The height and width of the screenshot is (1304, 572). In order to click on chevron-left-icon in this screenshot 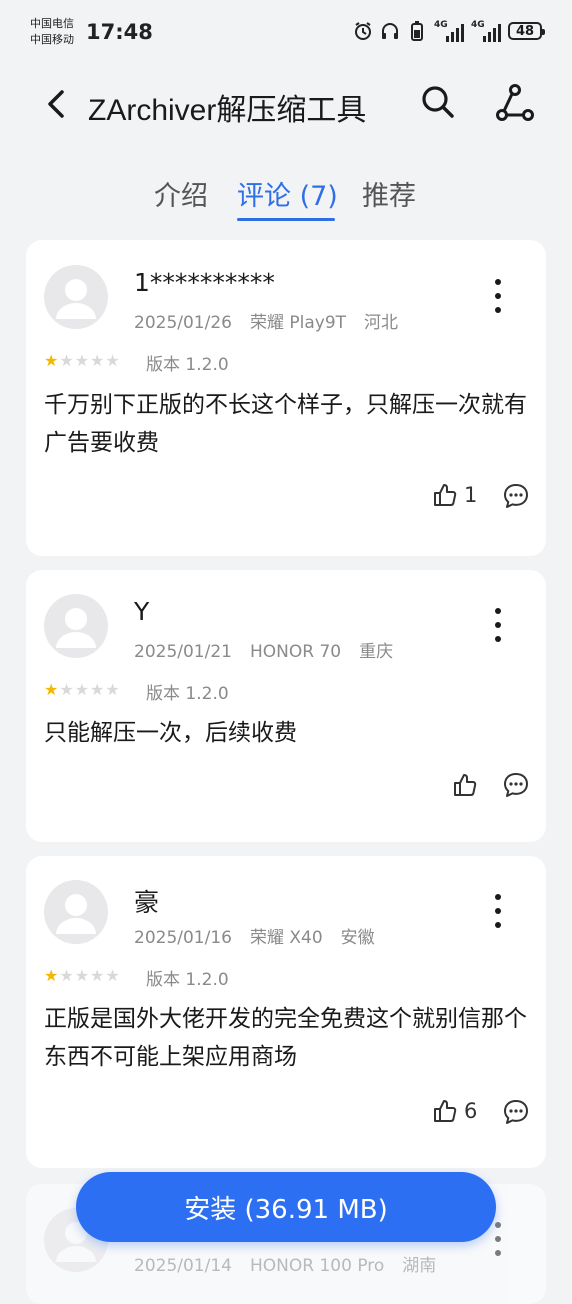, I will do `click(56, 104)`.